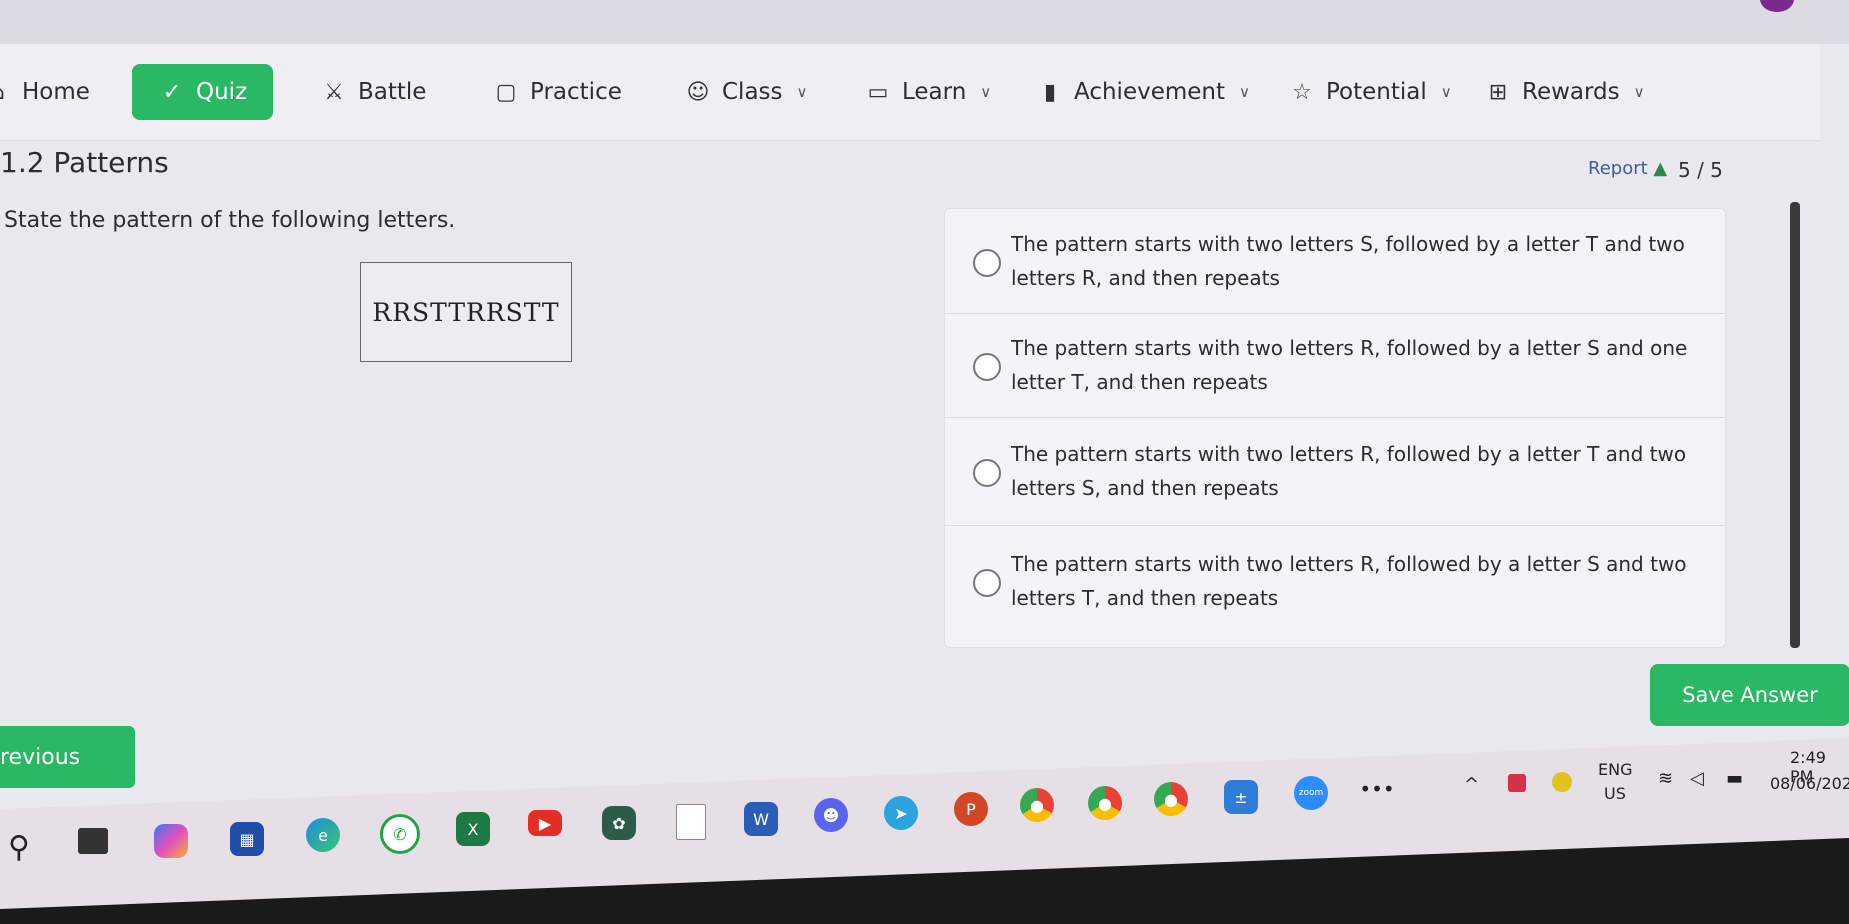 The image size is (1849, 924). I want to click on nav-item-learn: ▭ Learn ∨, so click(929, 92).